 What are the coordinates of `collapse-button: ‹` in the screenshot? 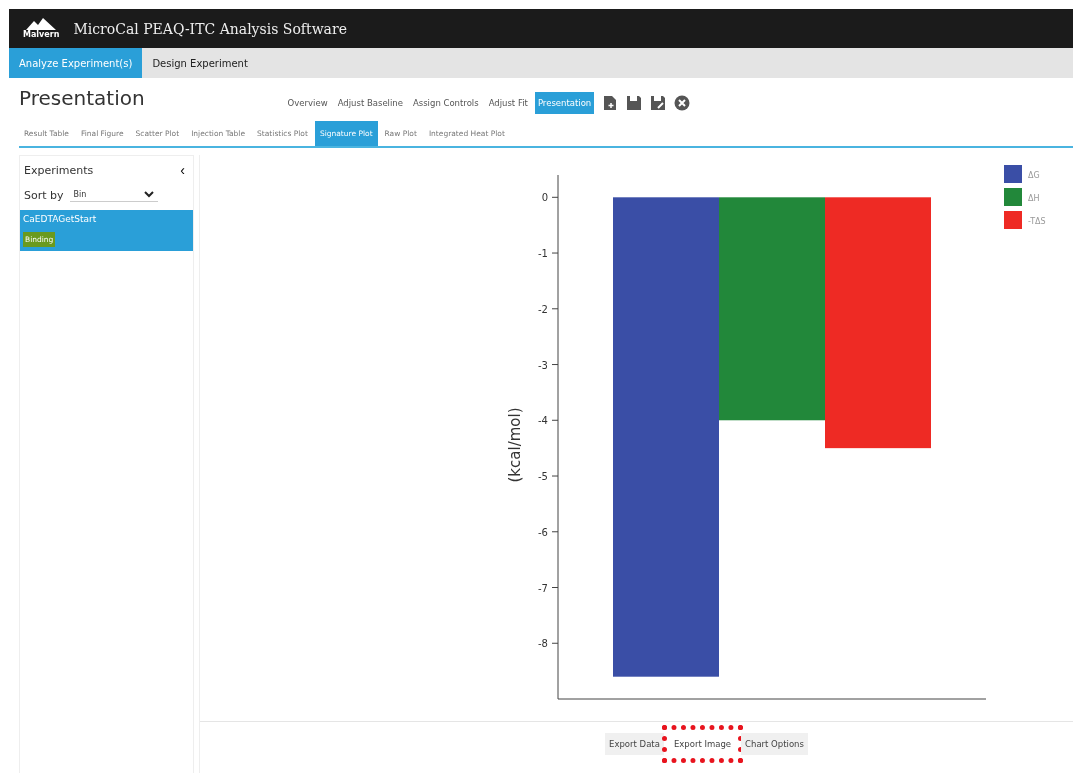 It's located at (182, 170).